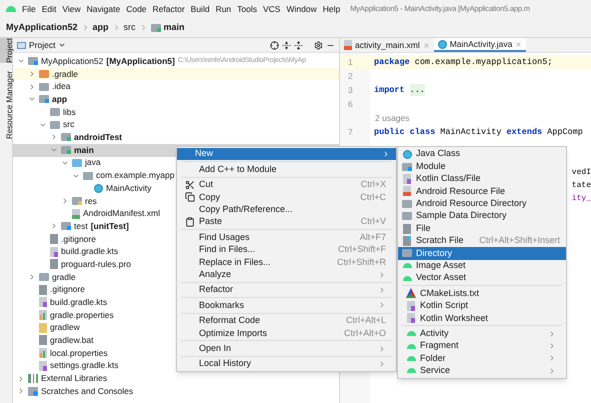 The image size is (591, 403). I want to click on tree-item-label: src, so click(68, 125).